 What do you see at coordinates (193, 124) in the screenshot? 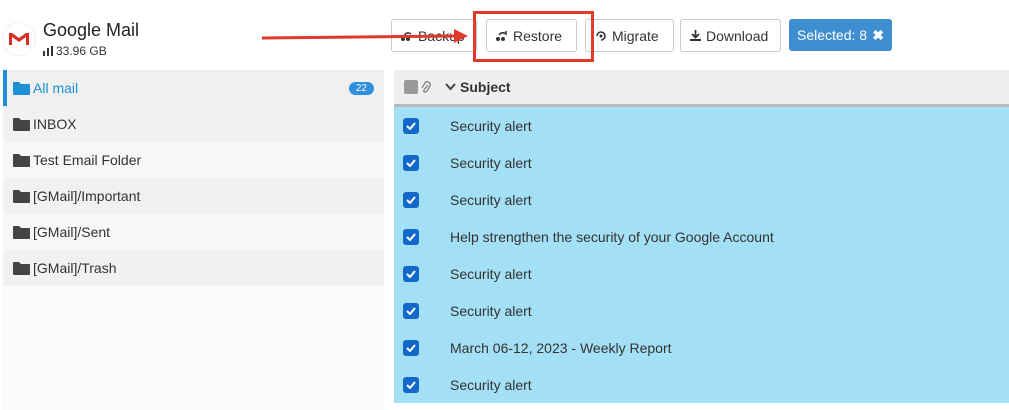
I see `sidebar-item-inbox: INBOX` at bounding box center [193, 124].